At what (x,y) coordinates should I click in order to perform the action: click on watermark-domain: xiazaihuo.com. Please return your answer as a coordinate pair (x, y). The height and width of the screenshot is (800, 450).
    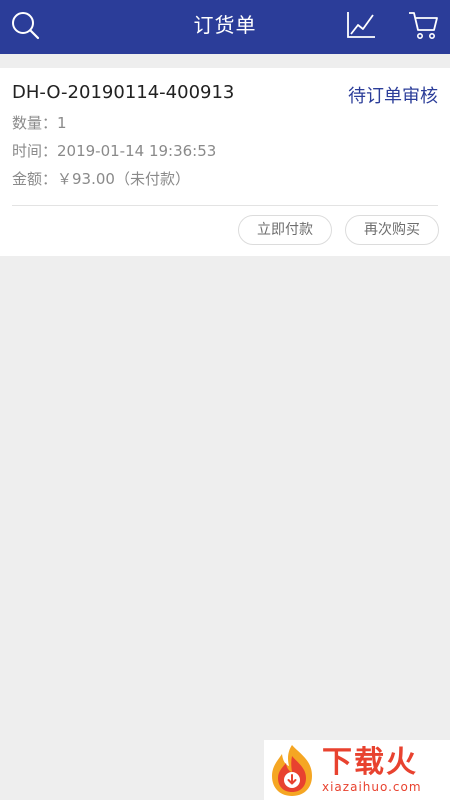
    Looking at the image, I should click on (372, 787).